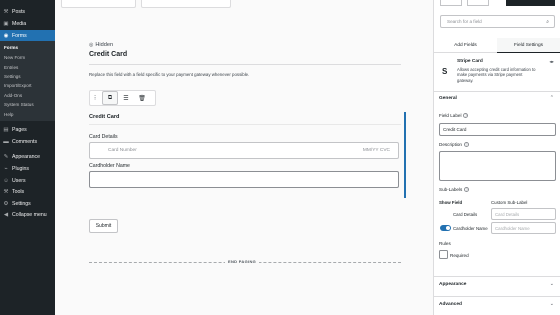 This screenshot has width=560, height=315. Describe the element at coordinates (6, 141) in the screenshot. I see `comment-icon: ▬` at that location.